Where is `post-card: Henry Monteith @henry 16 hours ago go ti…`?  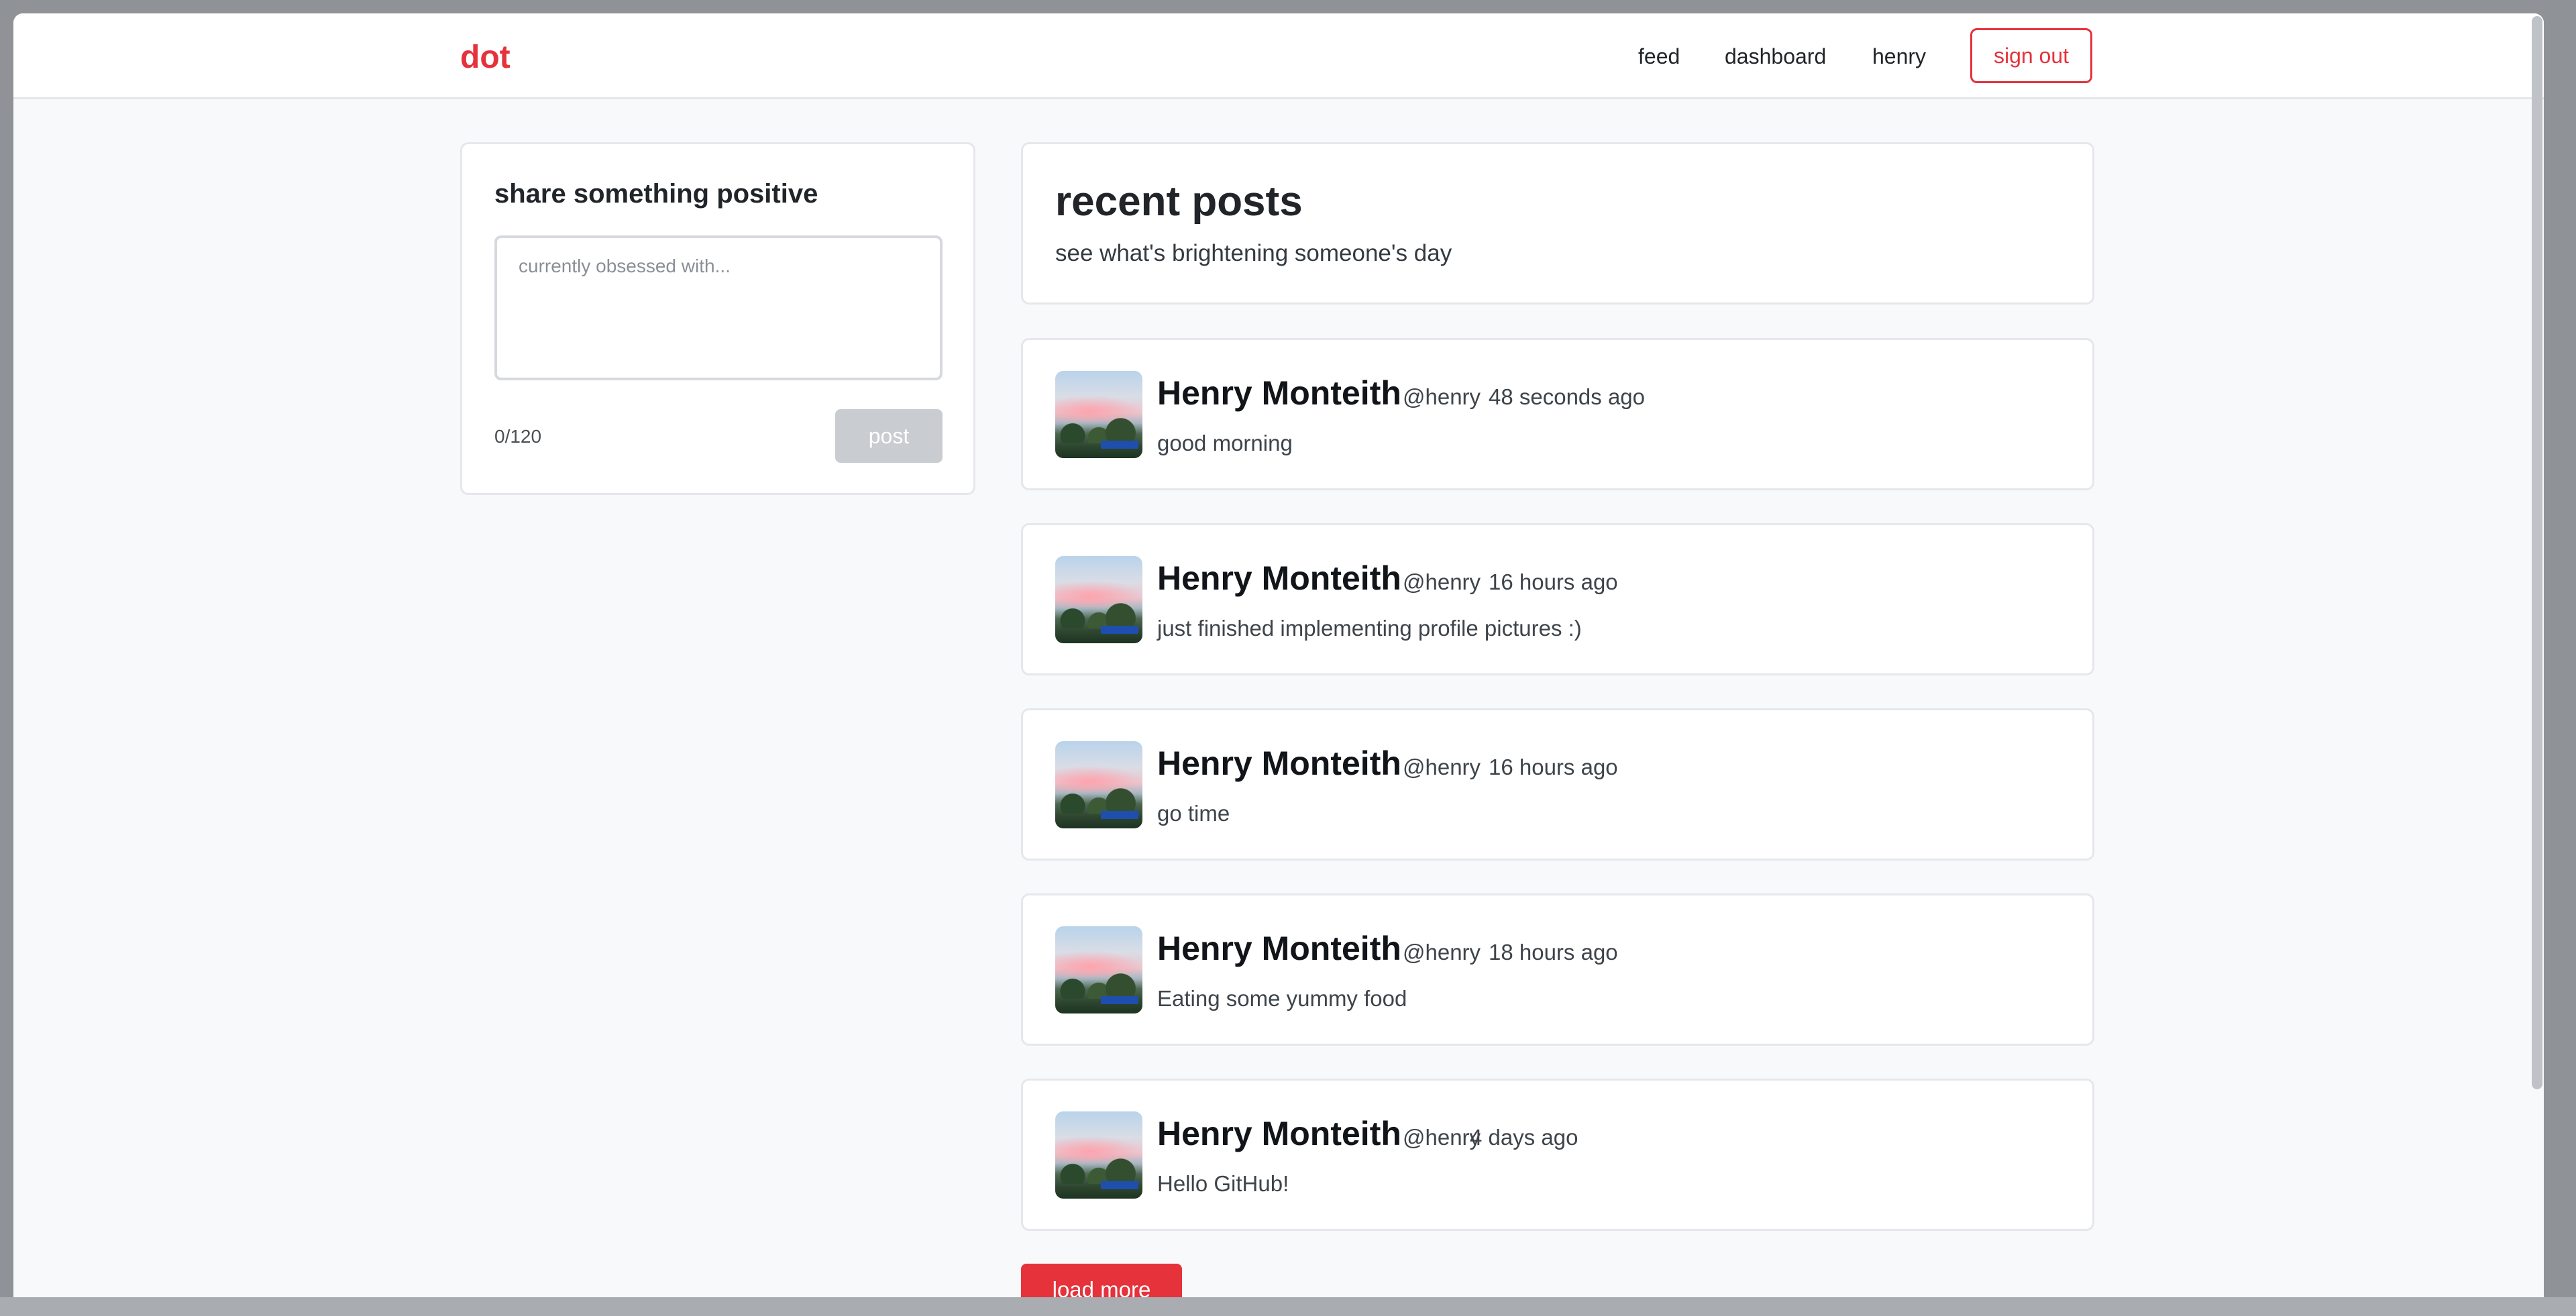
post-card: Henry Monteith @henry 16 hours ago go ti… is located at coordinates (1557, 784).